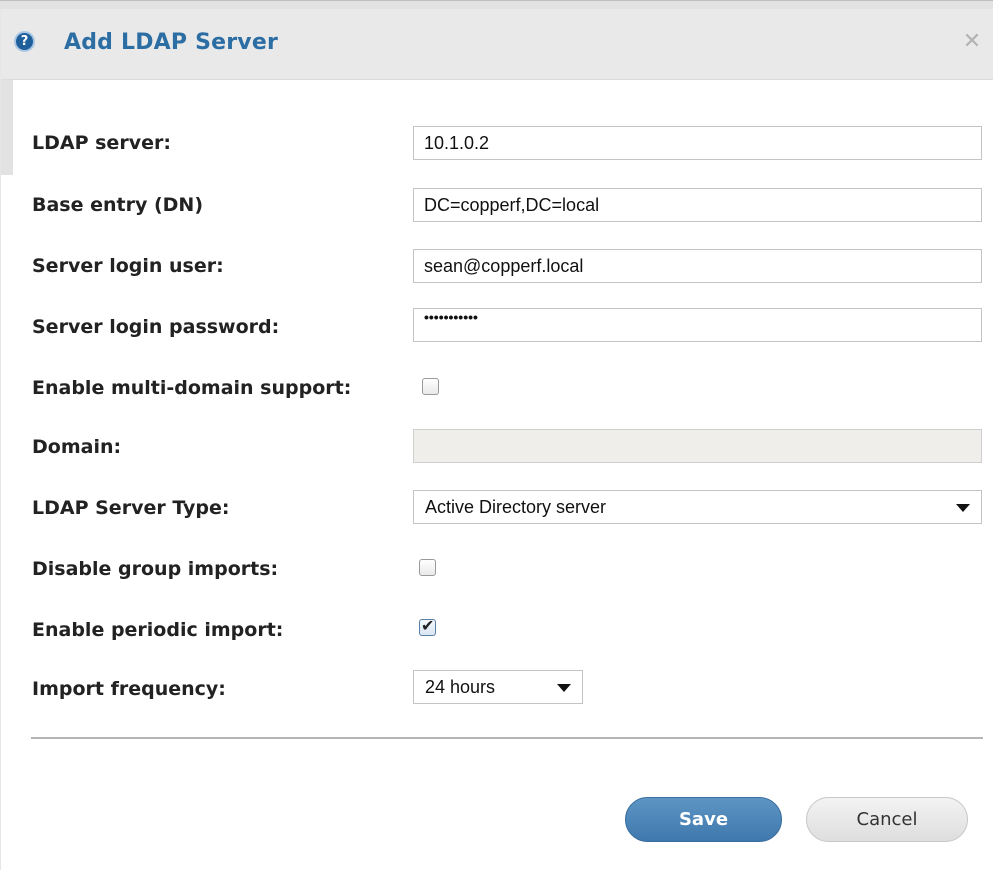  What do you see at coordinates (497, 44) in the screenshot?
I see `dialog-titlebar: ? Add LDAP Server ✕` at bounding box center [497, 44].